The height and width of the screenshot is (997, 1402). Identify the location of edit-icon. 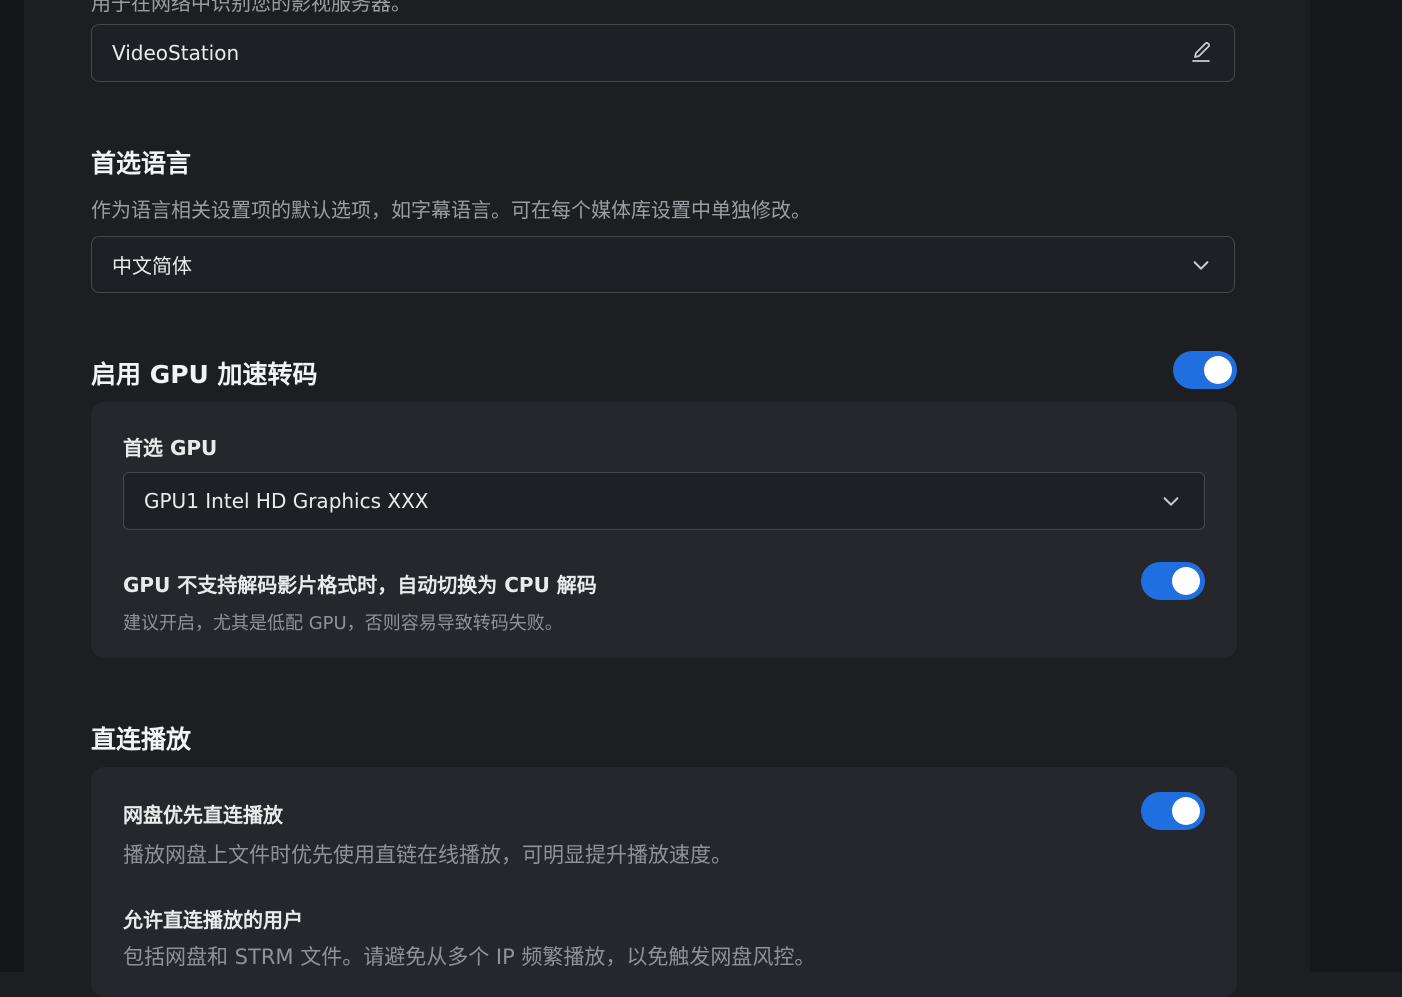
(1201, 53).